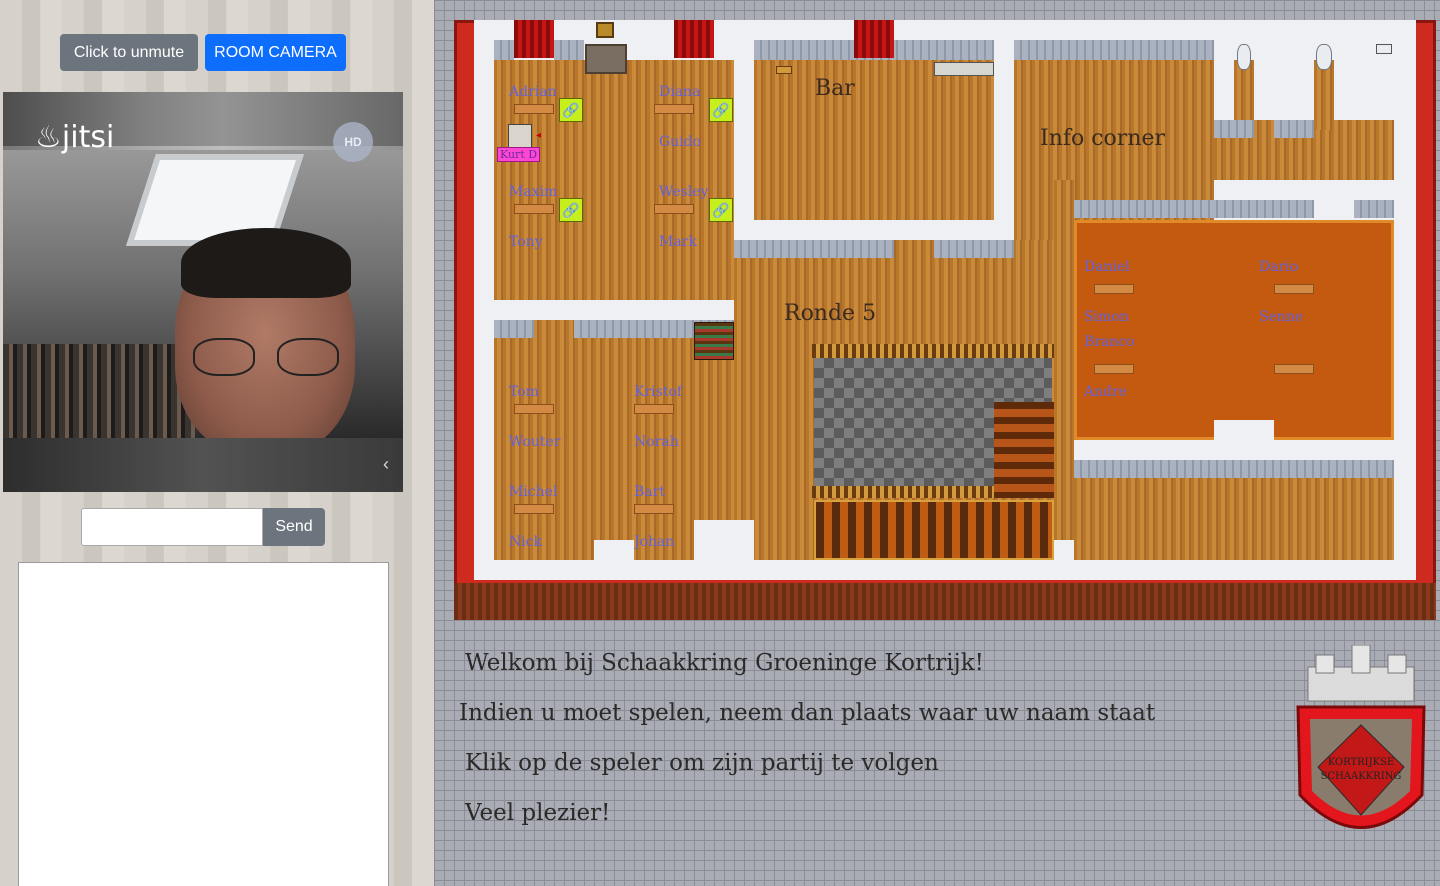 Image resolution: width=1440 pixels, height=886 pixels. What do you see at coordinates (1109, 342) in the screenshot?
I see `player-seat: Branco` at bounding box center [1109, 342].